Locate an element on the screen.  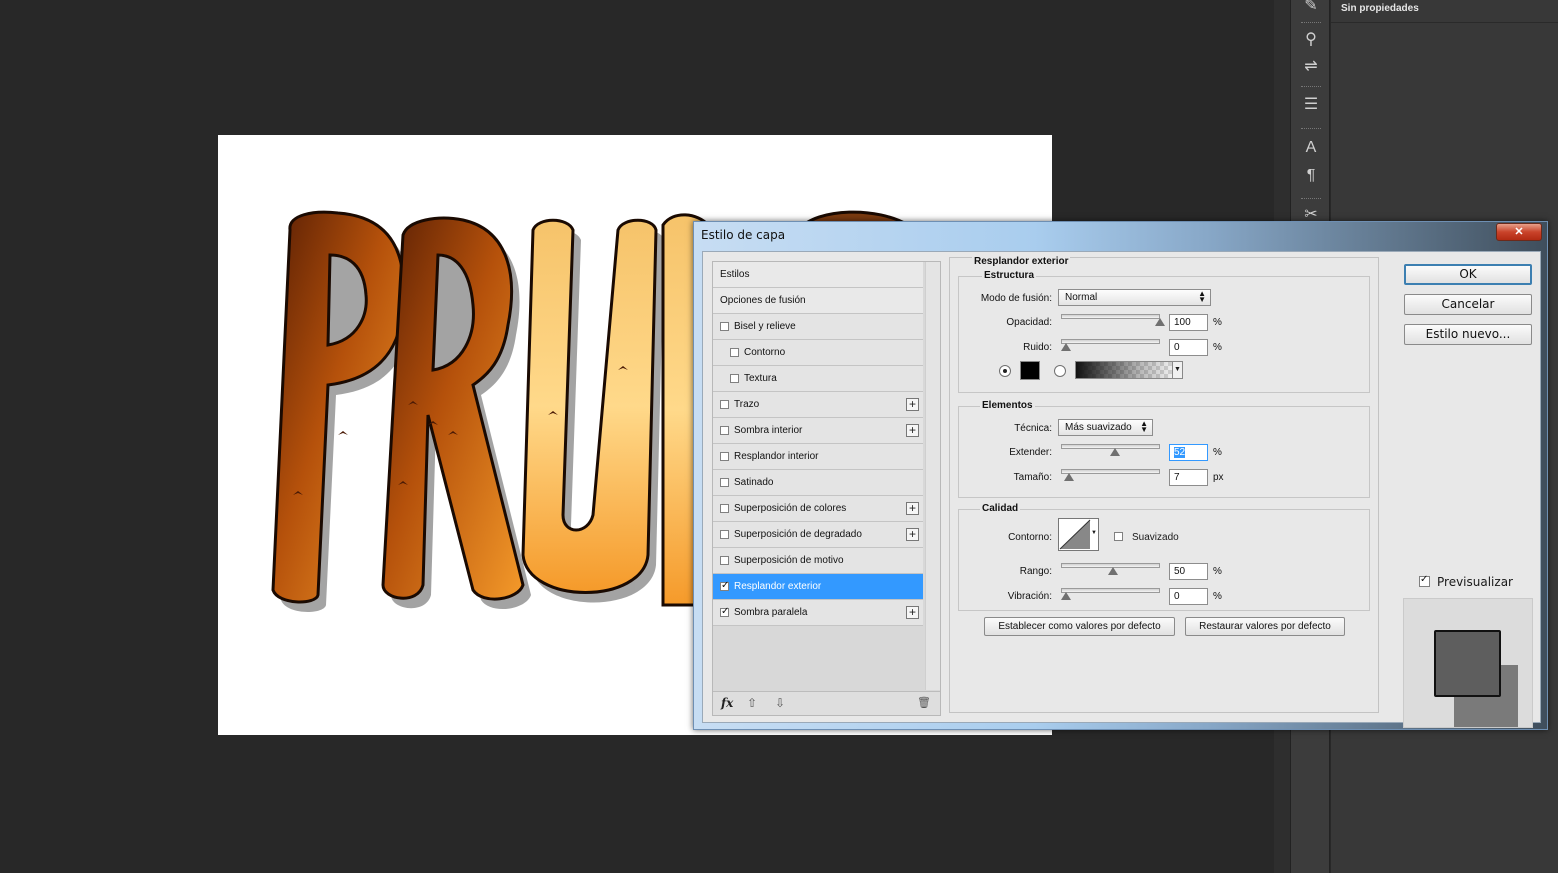
make-default-button: Establecer como valores por defecto is located at coordinates (1079, 626).